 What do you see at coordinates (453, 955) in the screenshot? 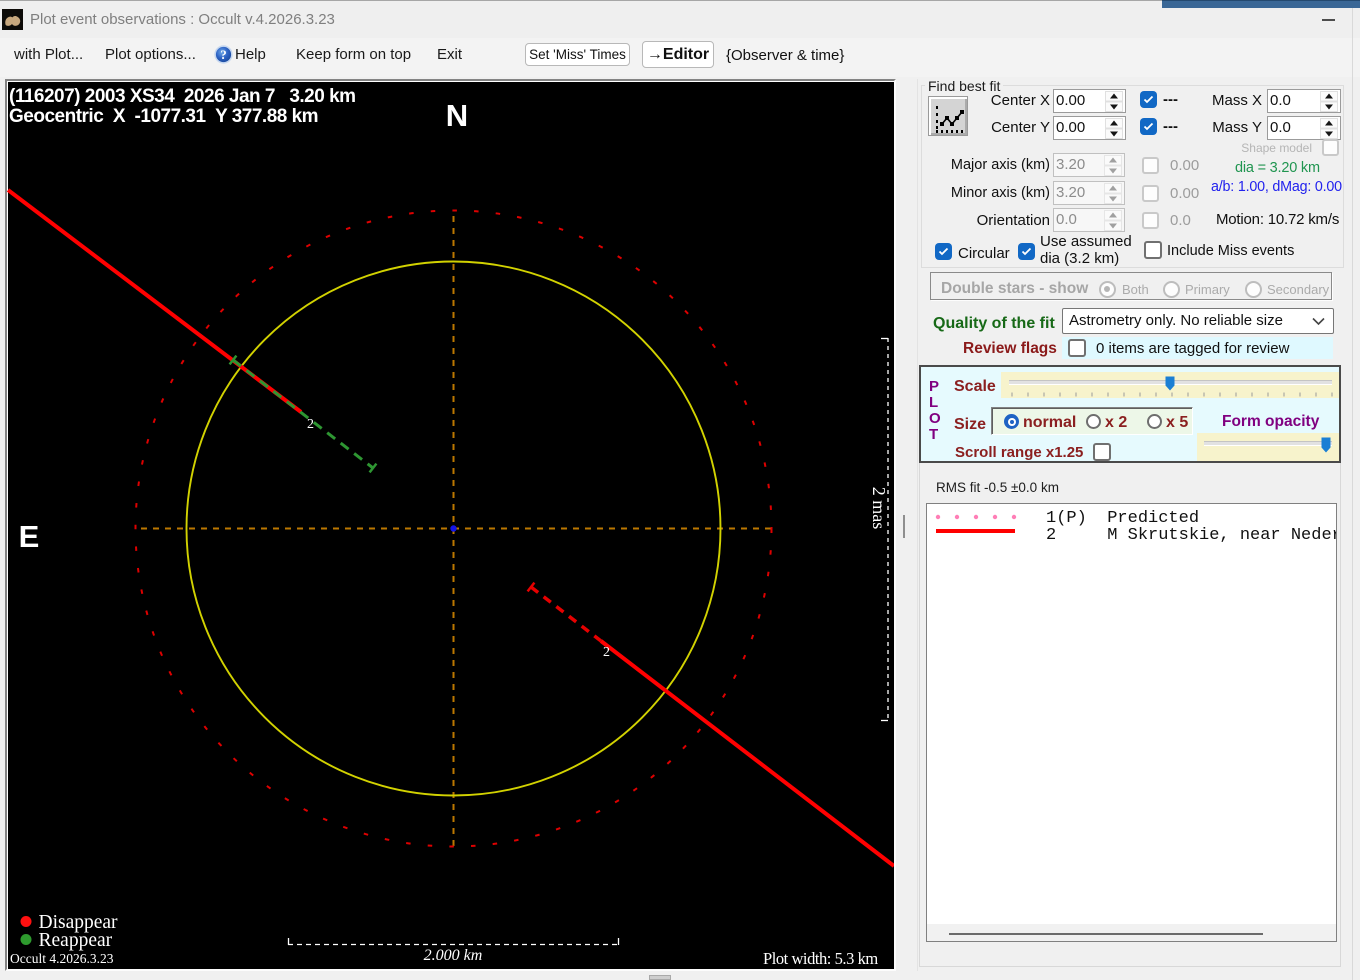
I see `svg-text: 2.000 km` at bounding box center [453, 955].